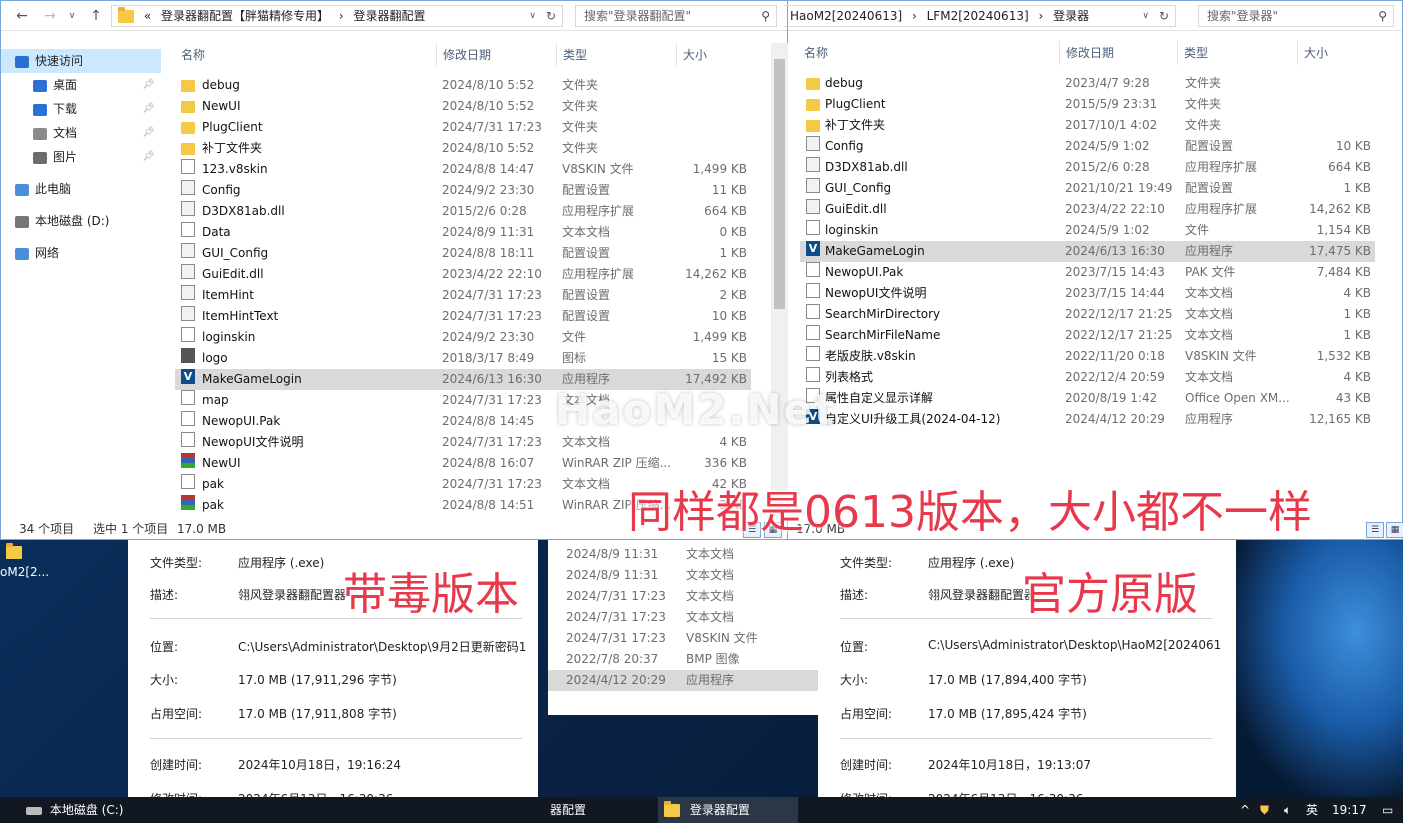 The image size is (1403, 823). Describe the element at coordinates (245, 16) in the screenshot. I see `breadcrumb-parent: 登录器翻配置【胖猫精修专用】` at that location.